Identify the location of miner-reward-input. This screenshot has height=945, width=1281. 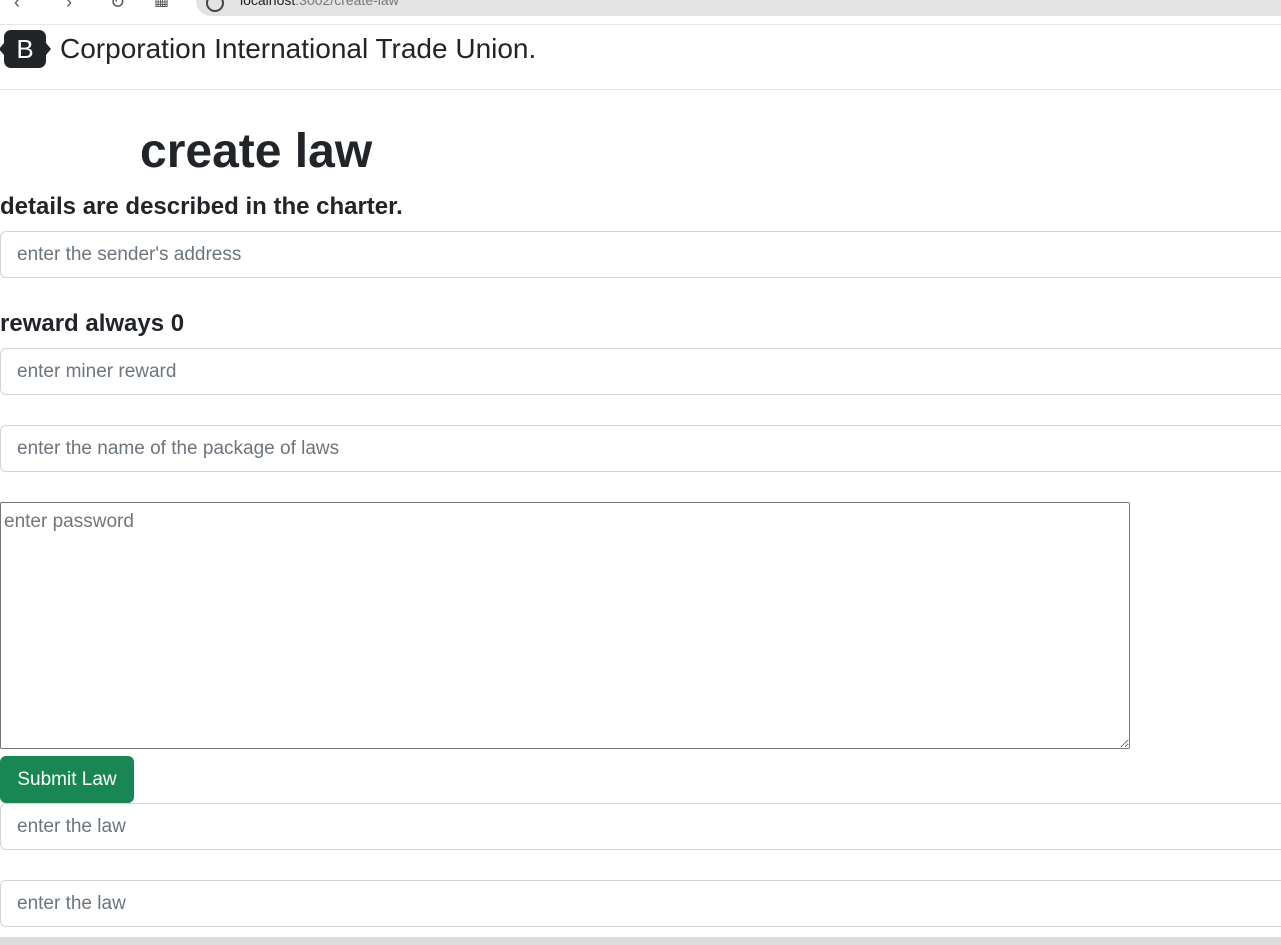
(640, 371).